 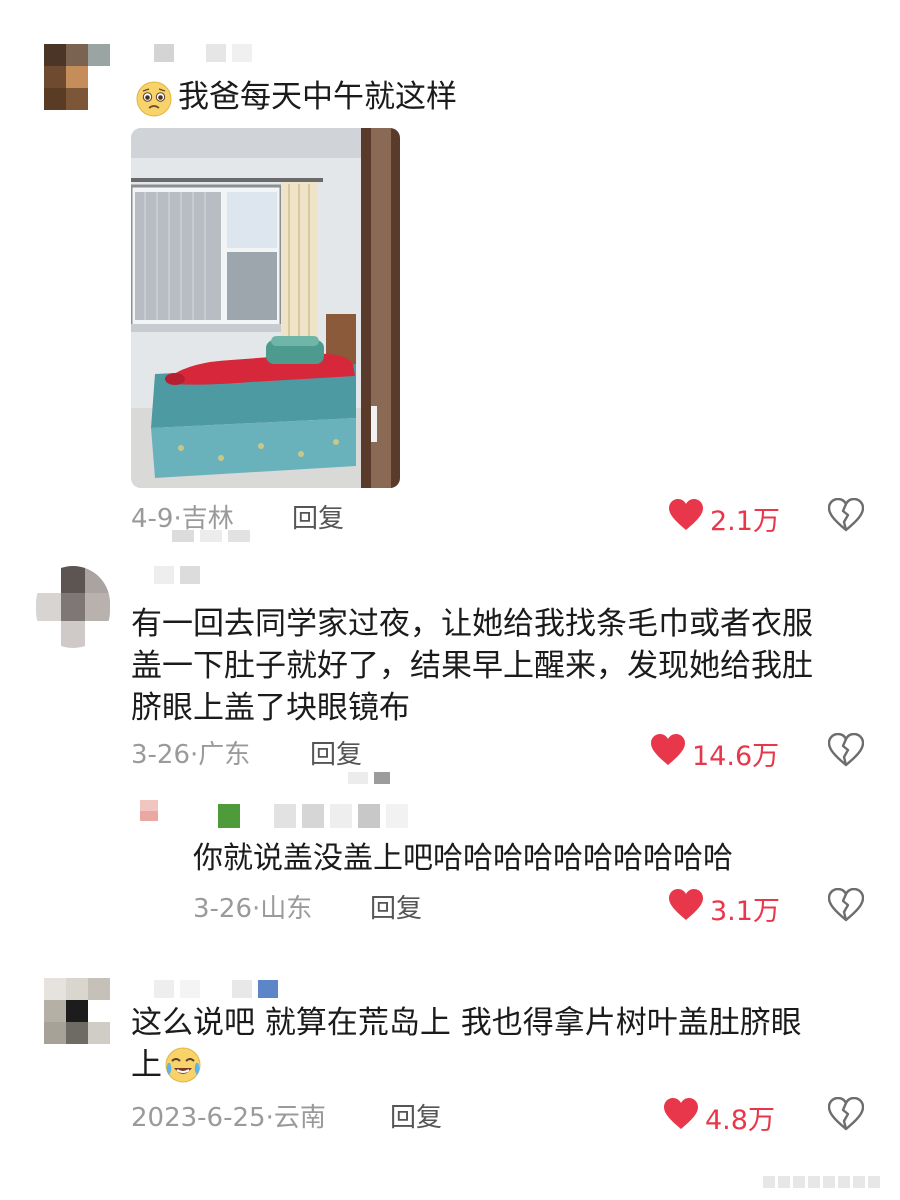 I want to click on pleading-face-emoji, so click(x=154, y=99).